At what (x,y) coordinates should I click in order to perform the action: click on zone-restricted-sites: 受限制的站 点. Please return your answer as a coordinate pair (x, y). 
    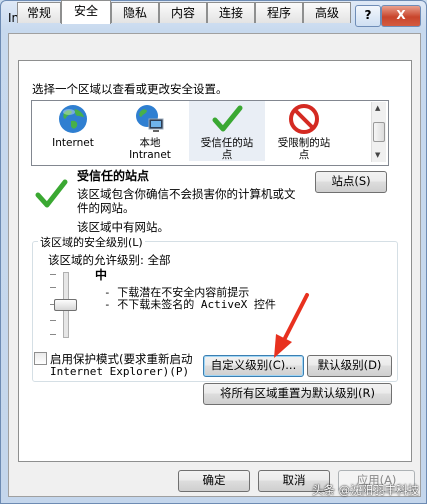
    Looking at the image, I should click on (304, 131).